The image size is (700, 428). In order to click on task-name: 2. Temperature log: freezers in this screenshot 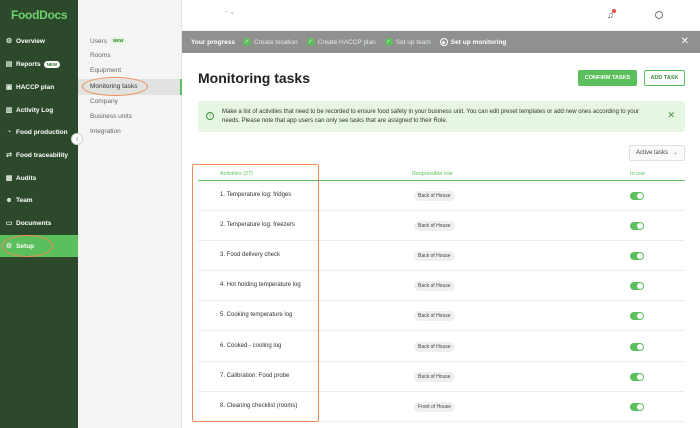, I will do `click(257, 225)`.